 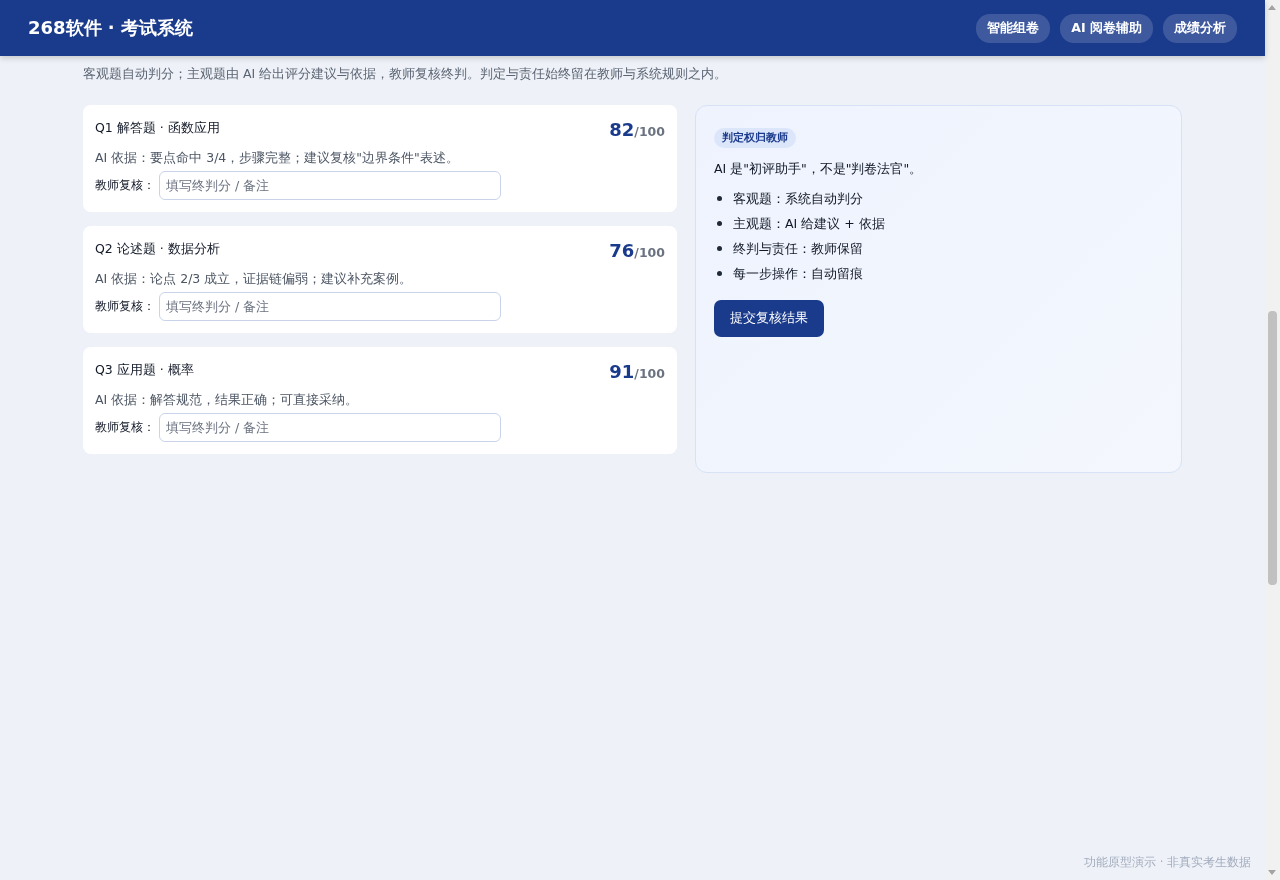 I want to click on submit-button: 提交复核结果, so click(x=769, y=318).